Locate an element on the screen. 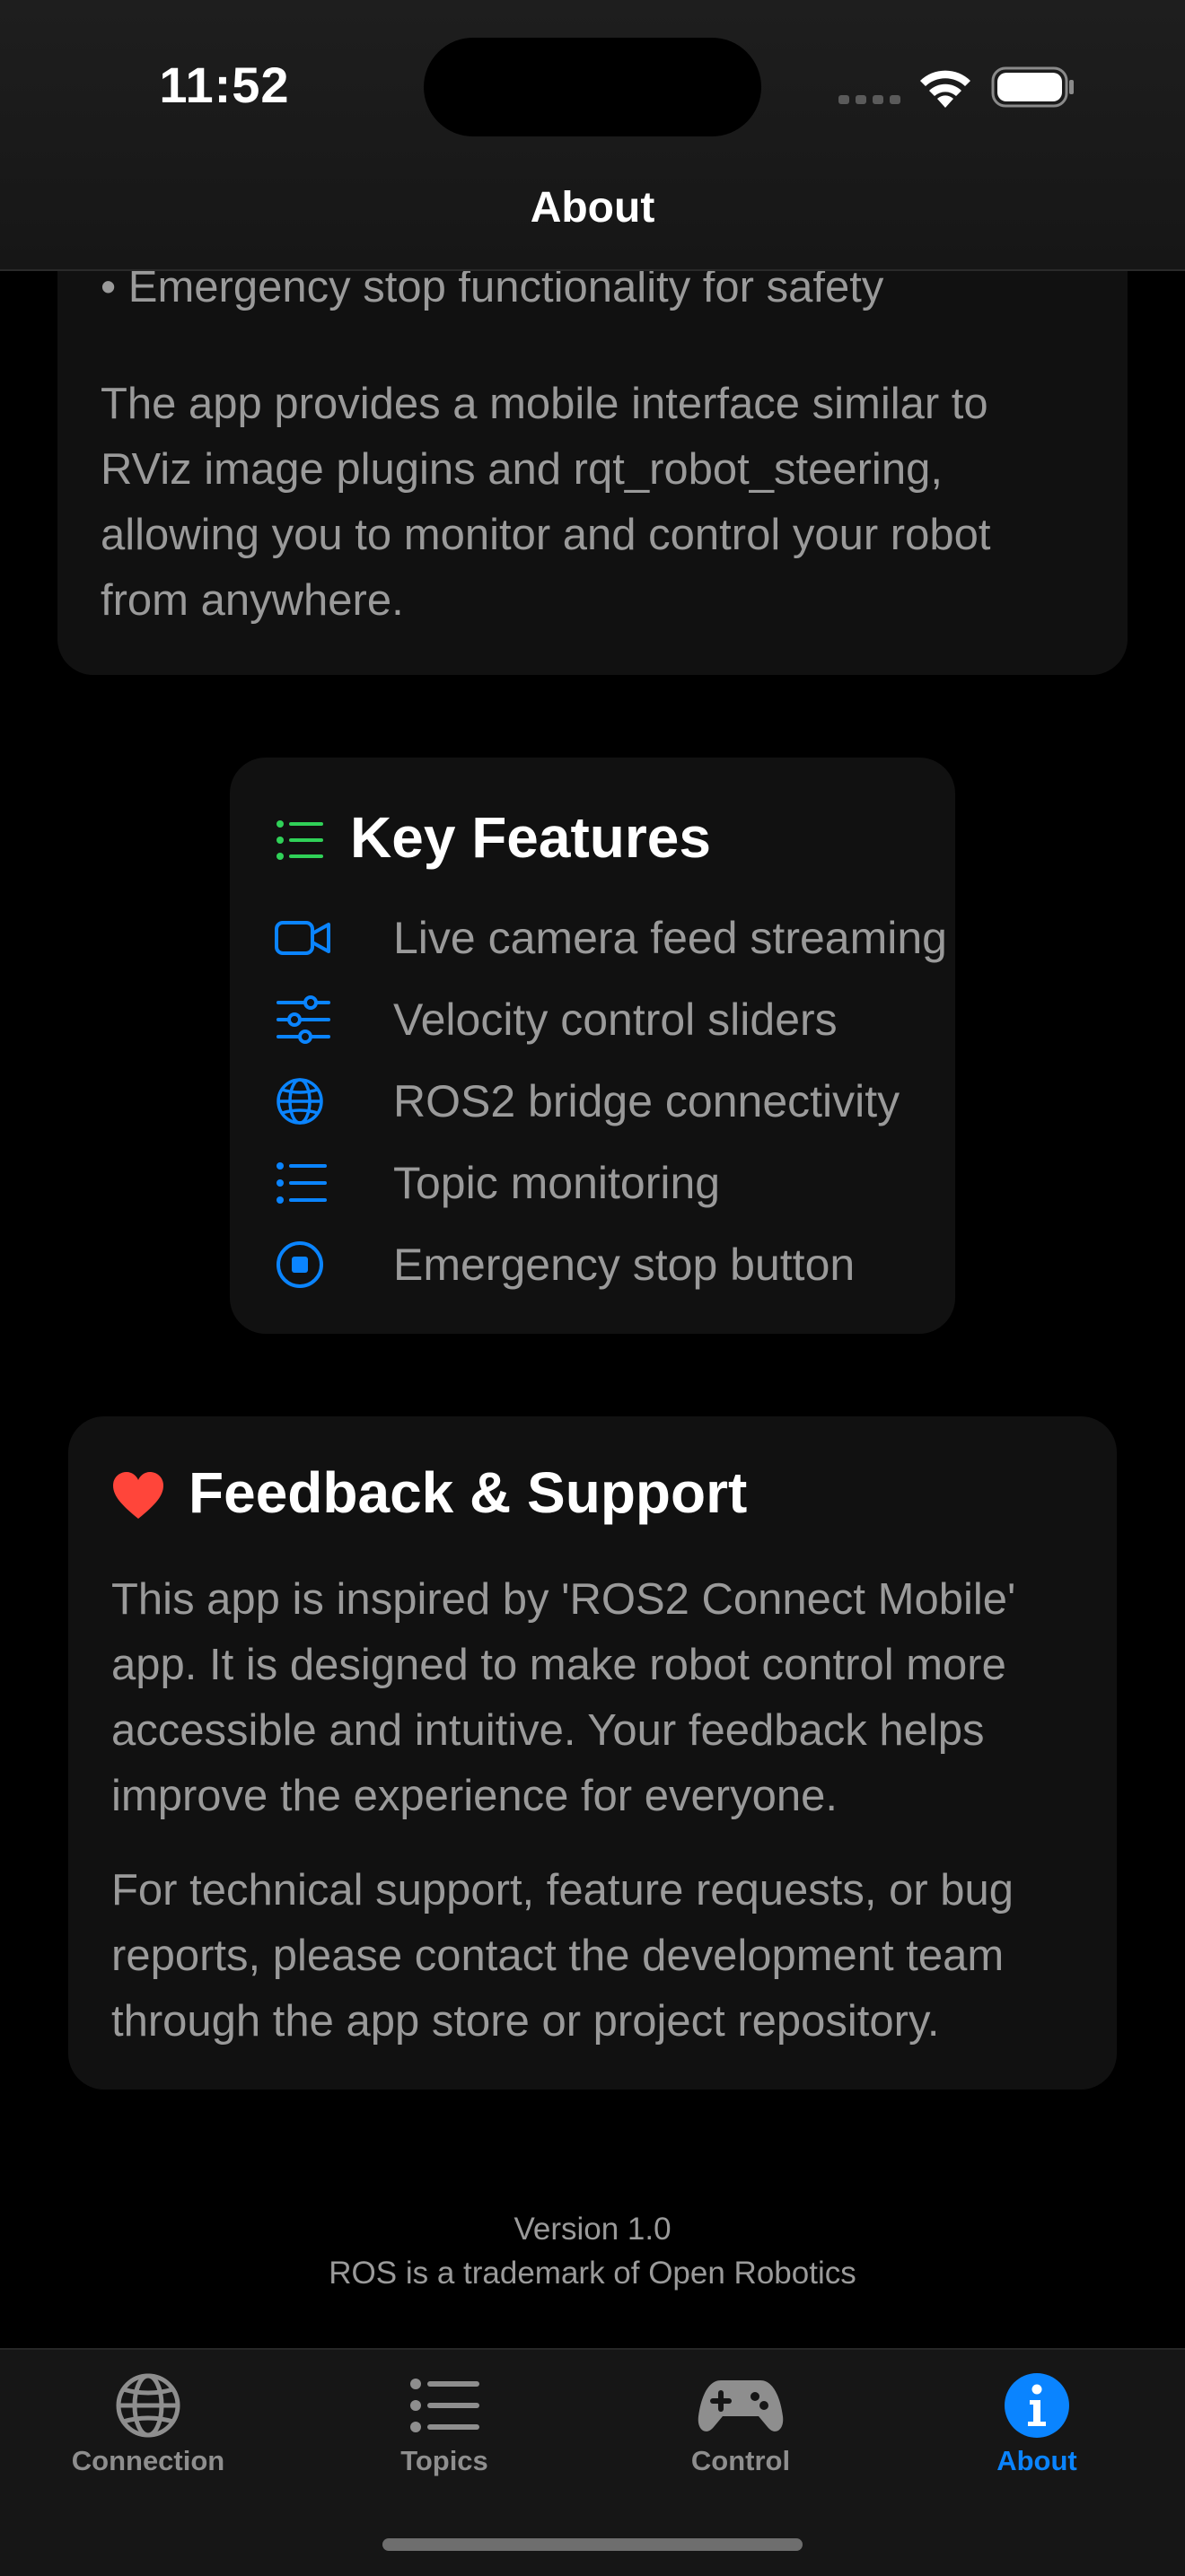  status-time: 11:52 is located at coordinates (224, 85).